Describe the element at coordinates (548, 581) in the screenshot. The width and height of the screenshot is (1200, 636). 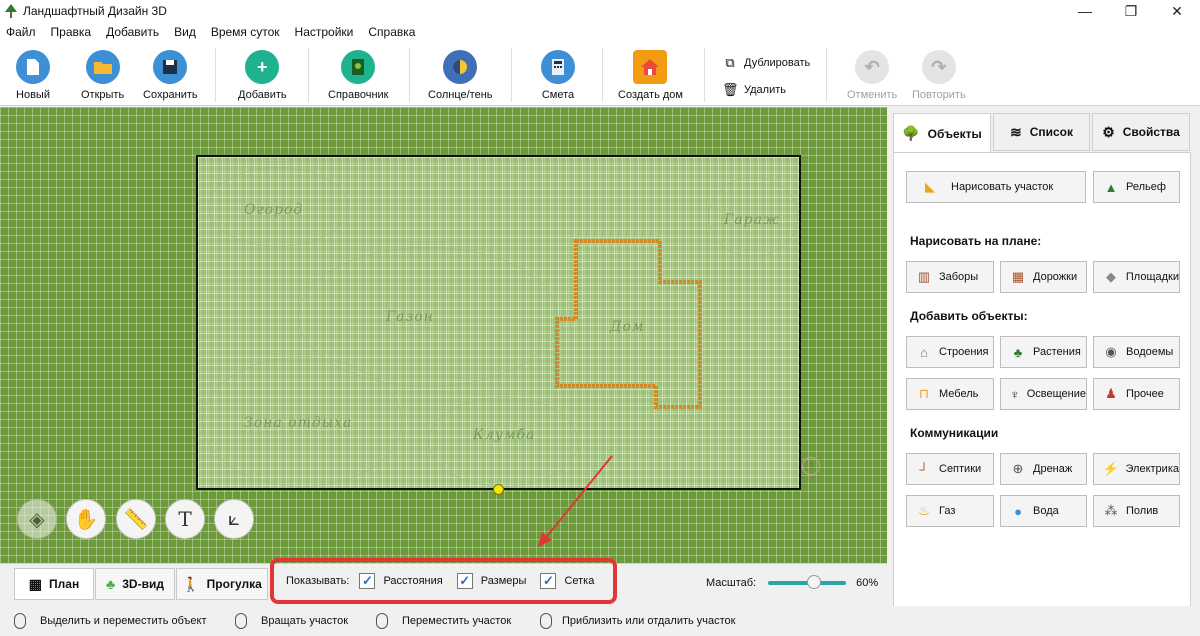
I see `grid-checkbox: ✓` at that location.